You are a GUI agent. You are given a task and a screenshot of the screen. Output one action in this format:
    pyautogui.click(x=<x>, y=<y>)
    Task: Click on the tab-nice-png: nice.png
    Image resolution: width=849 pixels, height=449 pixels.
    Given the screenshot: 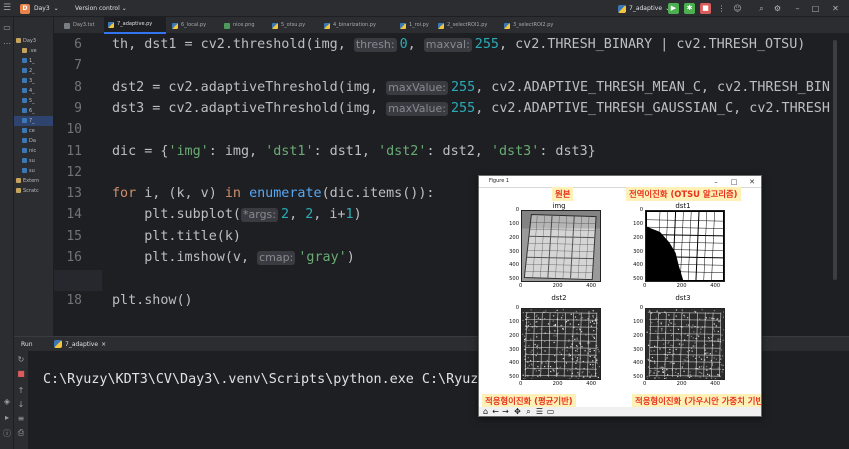 What is the action you would take?
    pyautogui.click(x=243, y=25)
    